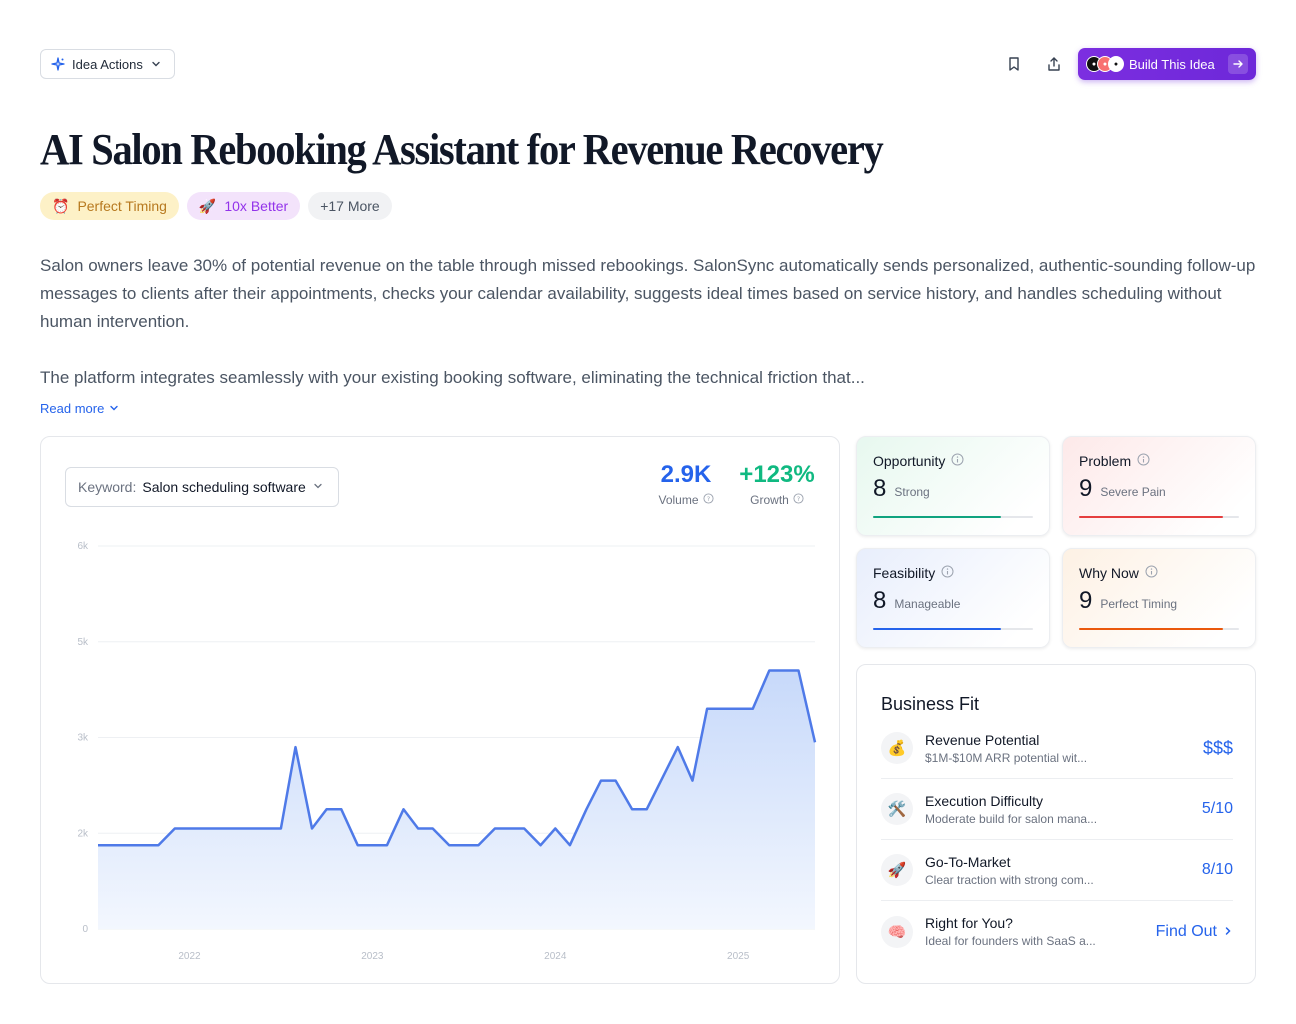 The width and height of the screenshot is (1296, 1024). What do you see at coordinates (904, 573) in the screenshot?
I see `score-name: Feasibility` at bounding box center [904, 573].